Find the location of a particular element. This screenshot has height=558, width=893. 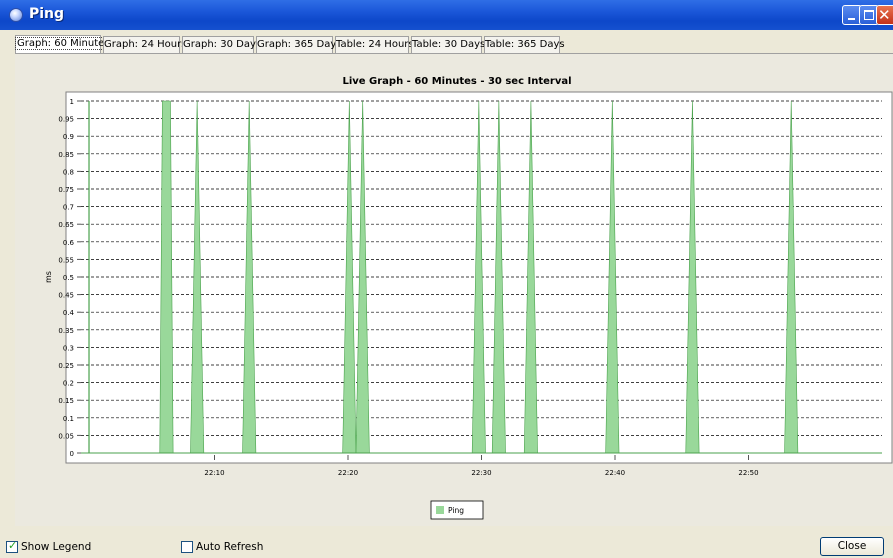

y-tick-label: 0.05 is located at coordinates (66, 436).